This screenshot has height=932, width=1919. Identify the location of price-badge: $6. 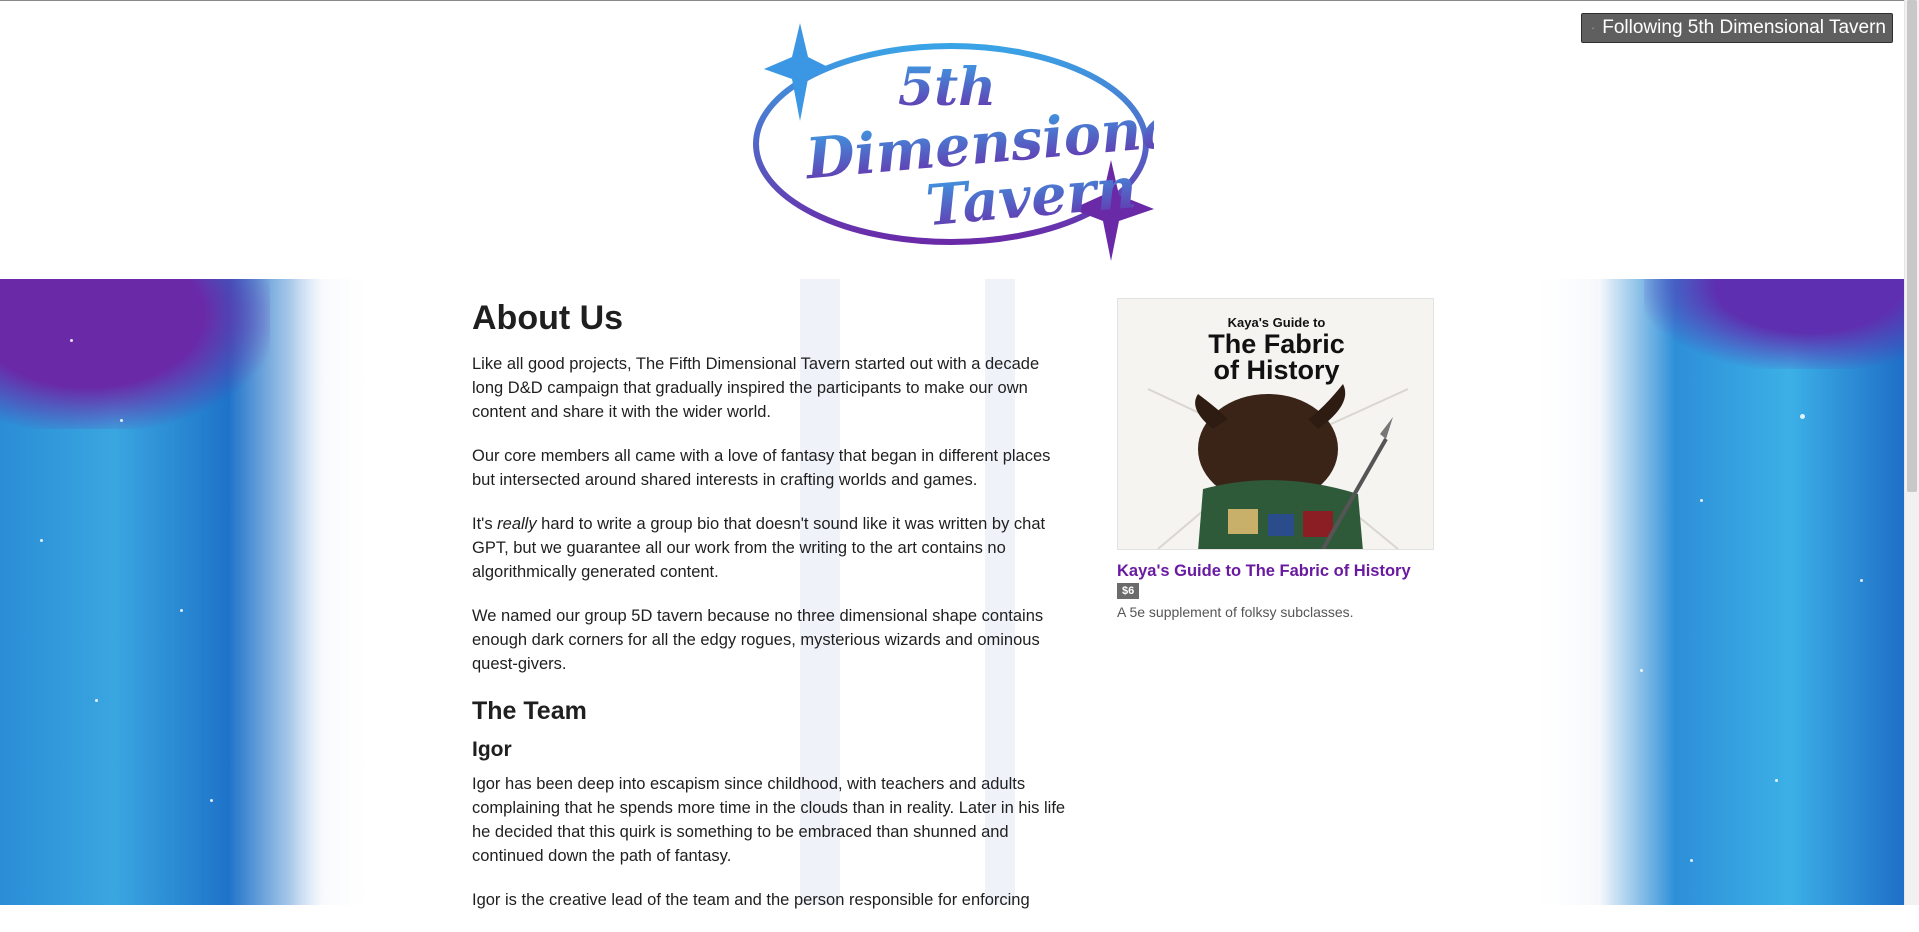
(1128, 591).